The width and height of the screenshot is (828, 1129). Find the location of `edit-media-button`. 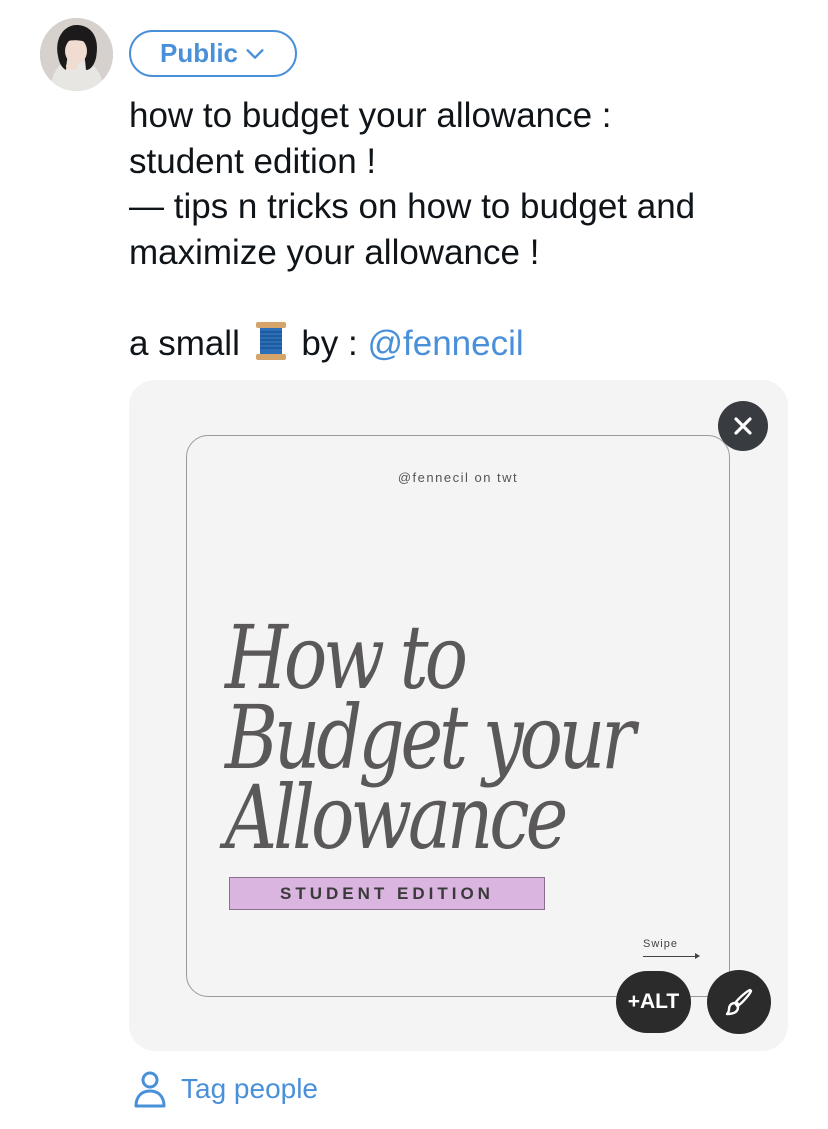

edit-media-button is located at coordinates (739, 1002).